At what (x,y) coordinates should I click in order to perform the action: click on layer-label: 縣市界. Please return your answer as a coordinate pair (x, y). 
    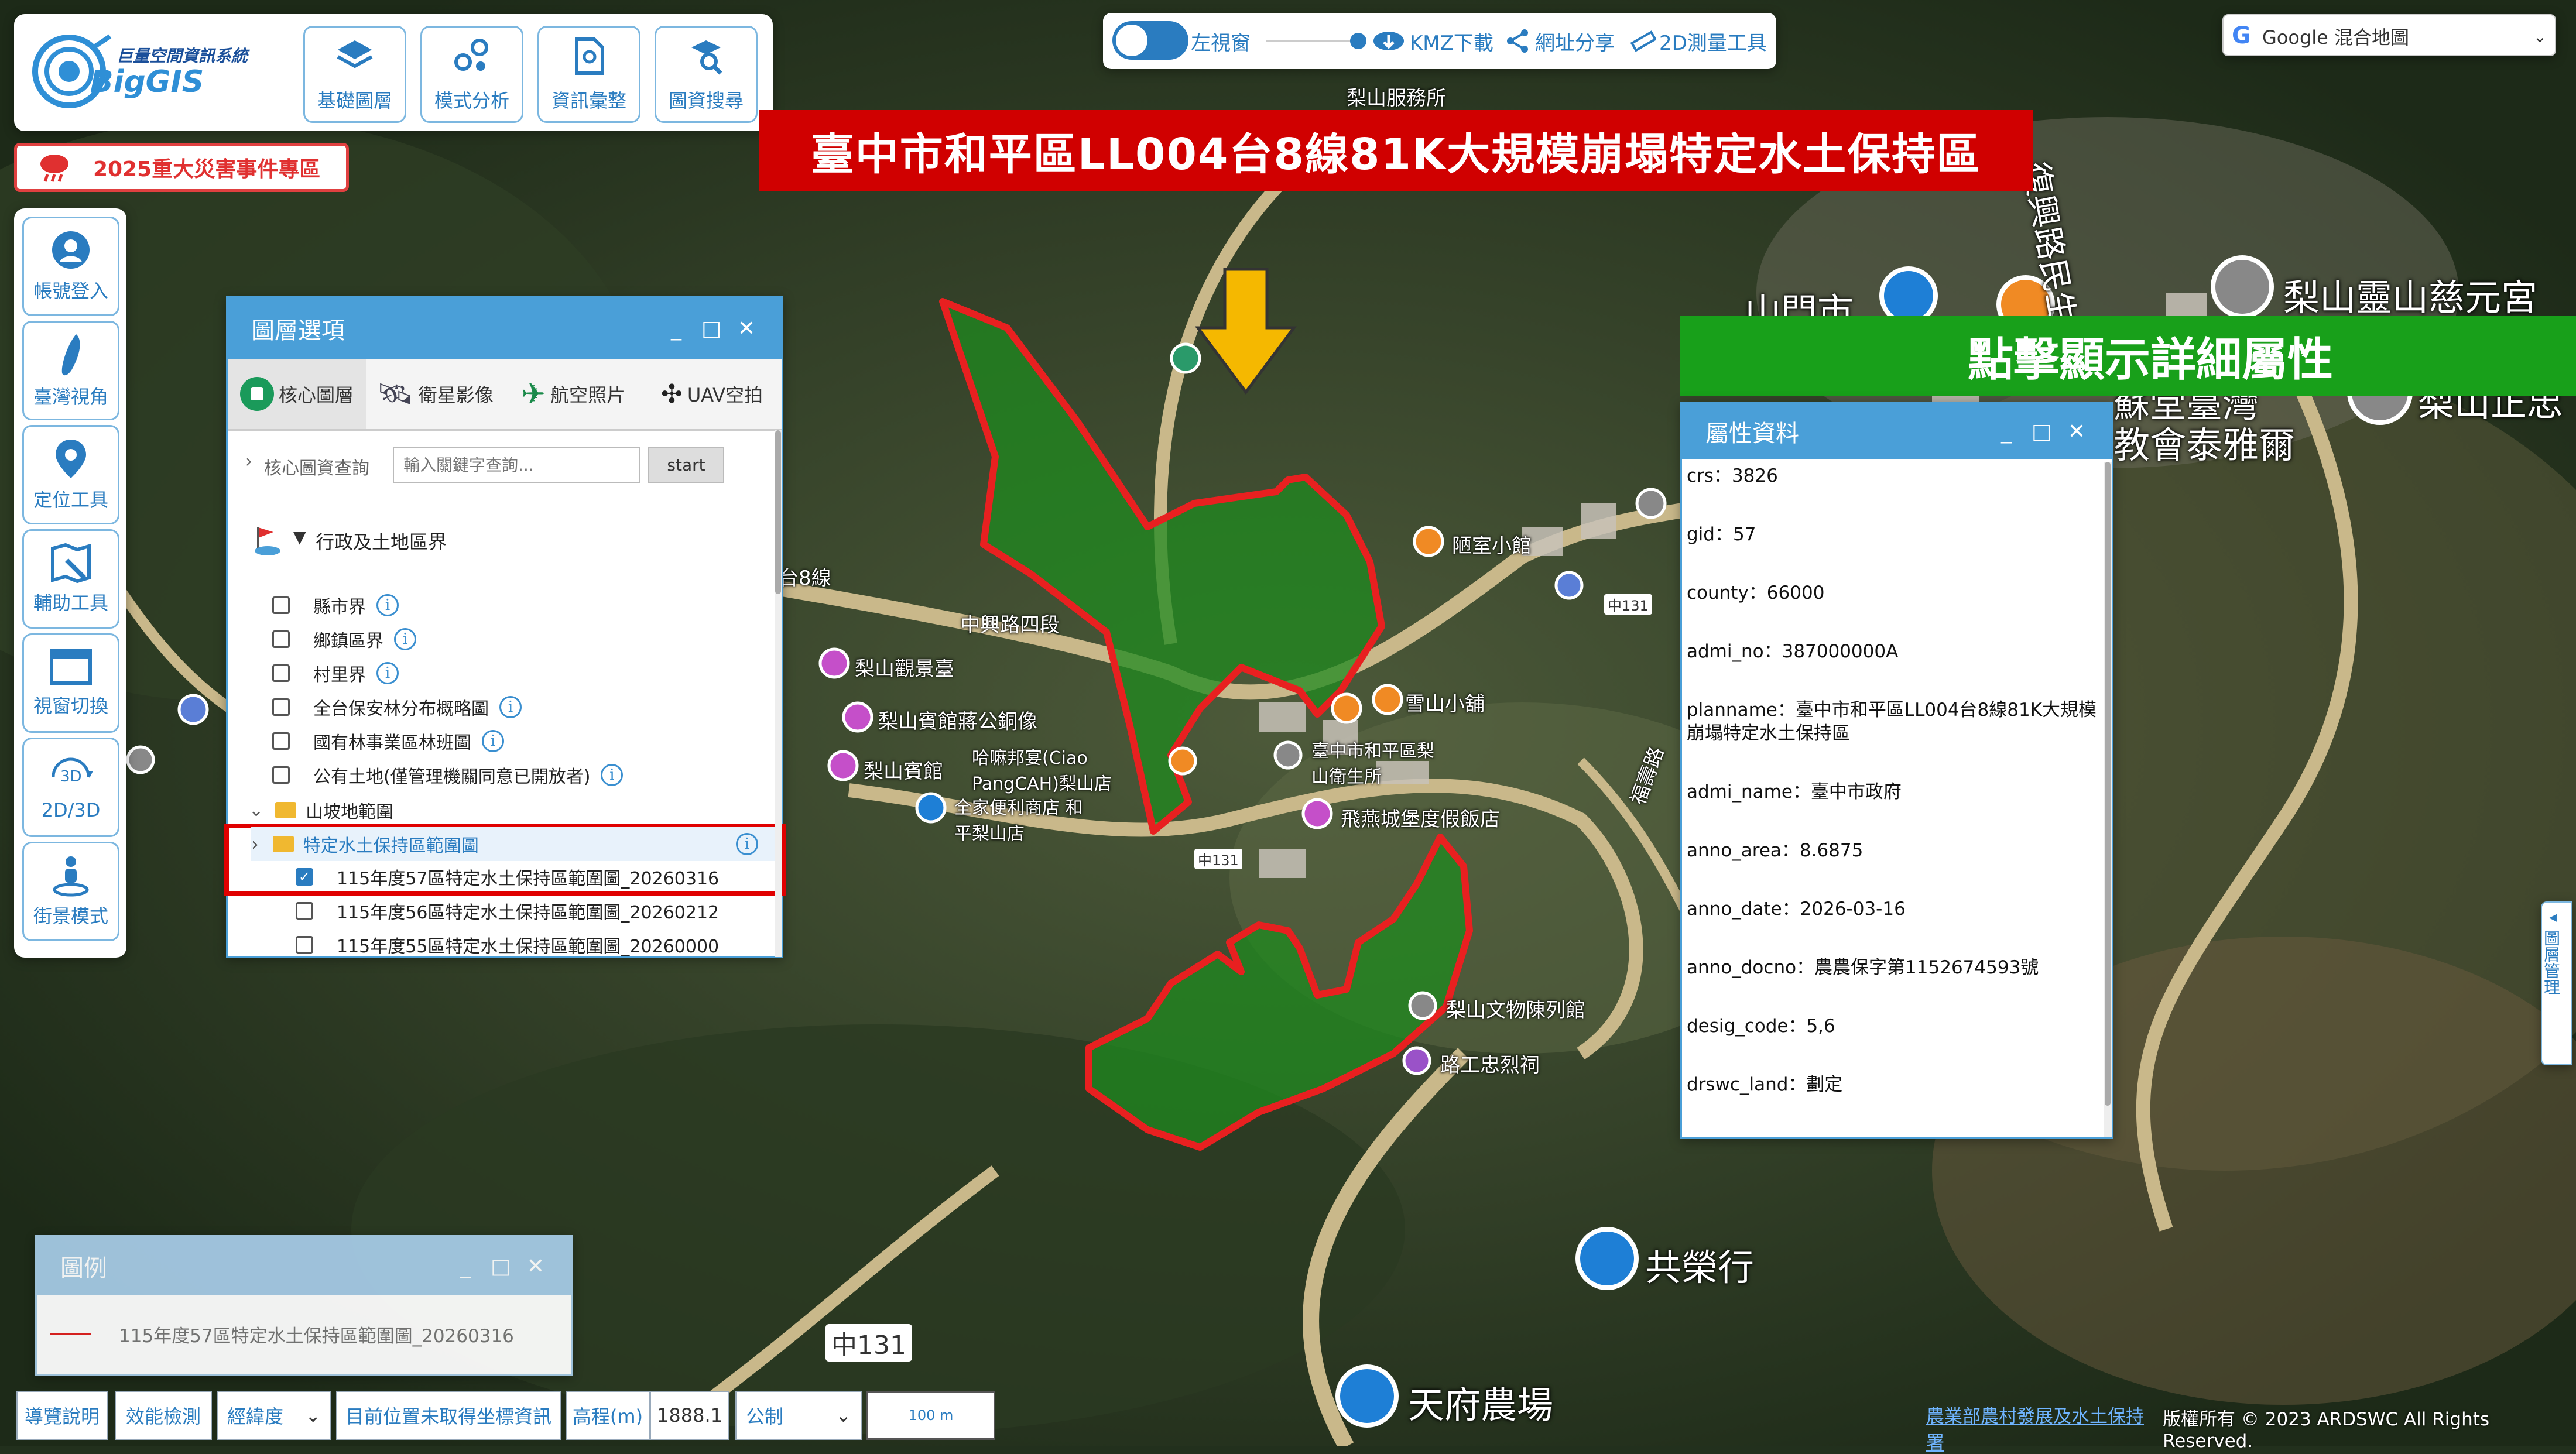
    Looking at the image, I should click on (339, 608).